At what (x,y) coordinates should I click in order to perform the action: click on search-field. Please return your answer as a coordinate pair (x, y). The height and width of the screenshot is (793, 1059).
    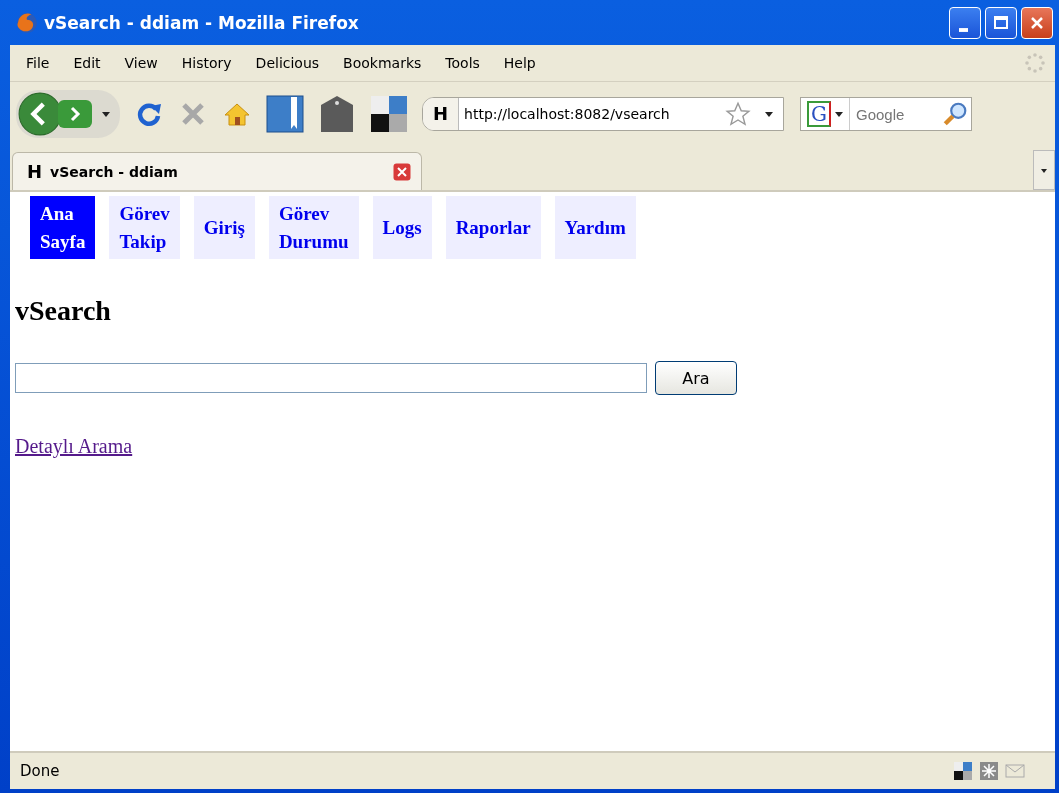
    Looking at the image, I should click on (331, 378).